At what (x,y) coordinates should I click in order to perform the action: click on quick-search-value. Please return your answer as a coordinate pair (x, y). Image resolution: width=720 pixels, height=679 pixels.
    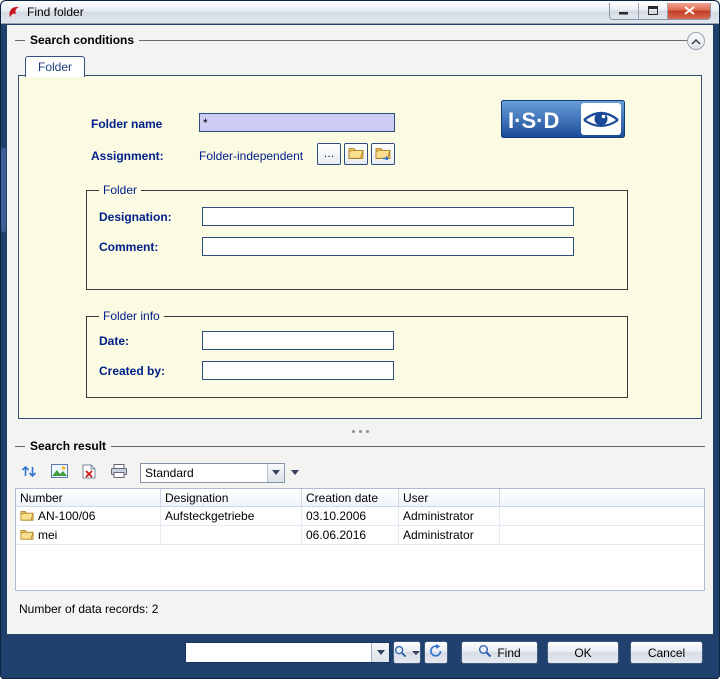
    Looking at the image, I should click on (278, 652).